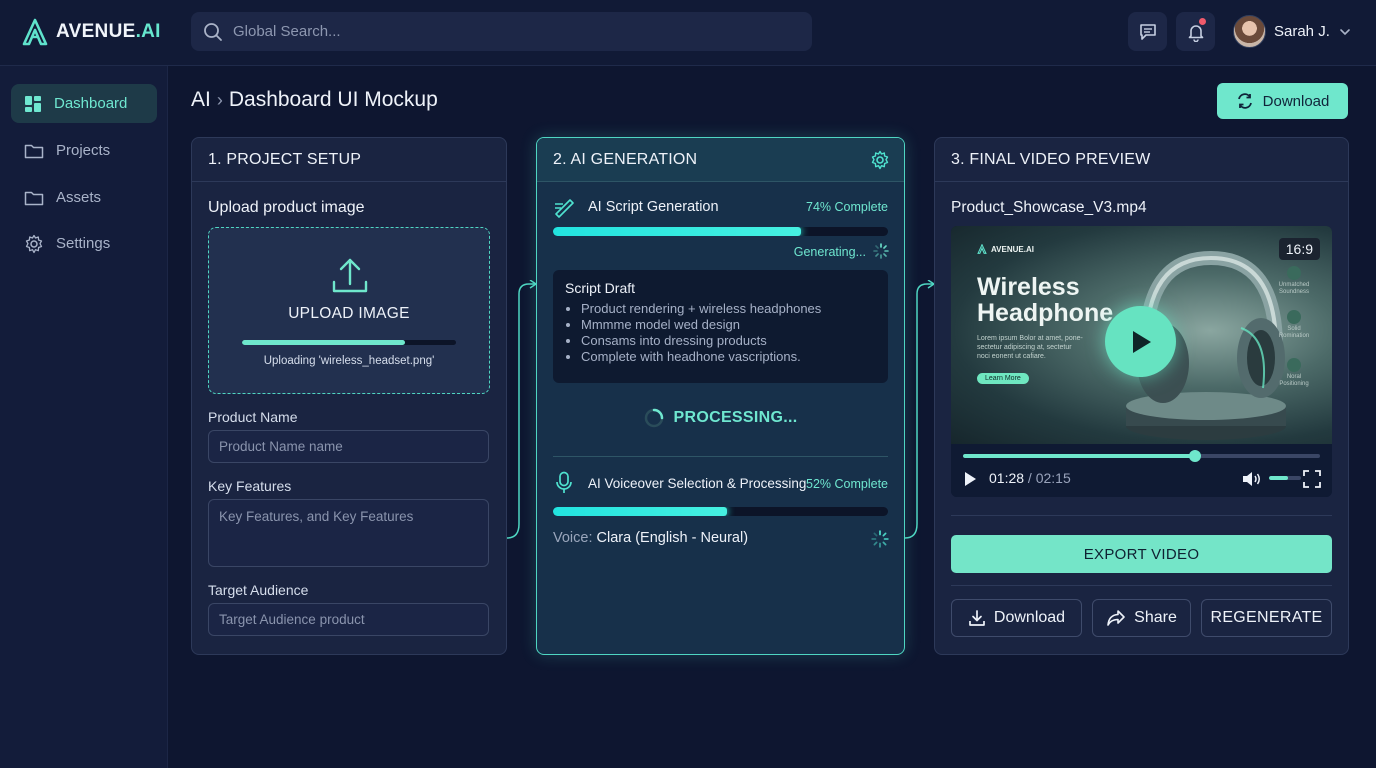 The width and height of the screenshot is (1376, 768). What do you see at coordinates (1003, 378) in the screenshot?
I see `learn-more-button: Learn More` at bounding box center [1003, 378].